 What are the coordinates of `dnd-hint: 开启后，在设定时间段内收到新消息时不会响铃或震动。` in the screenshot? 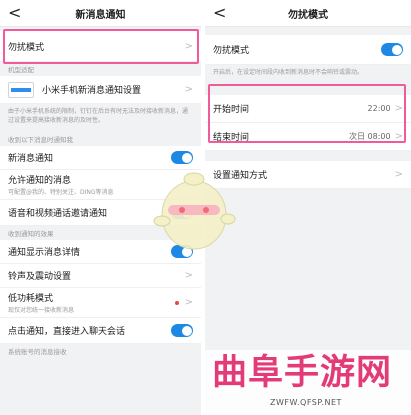 It's located at (288, 72).